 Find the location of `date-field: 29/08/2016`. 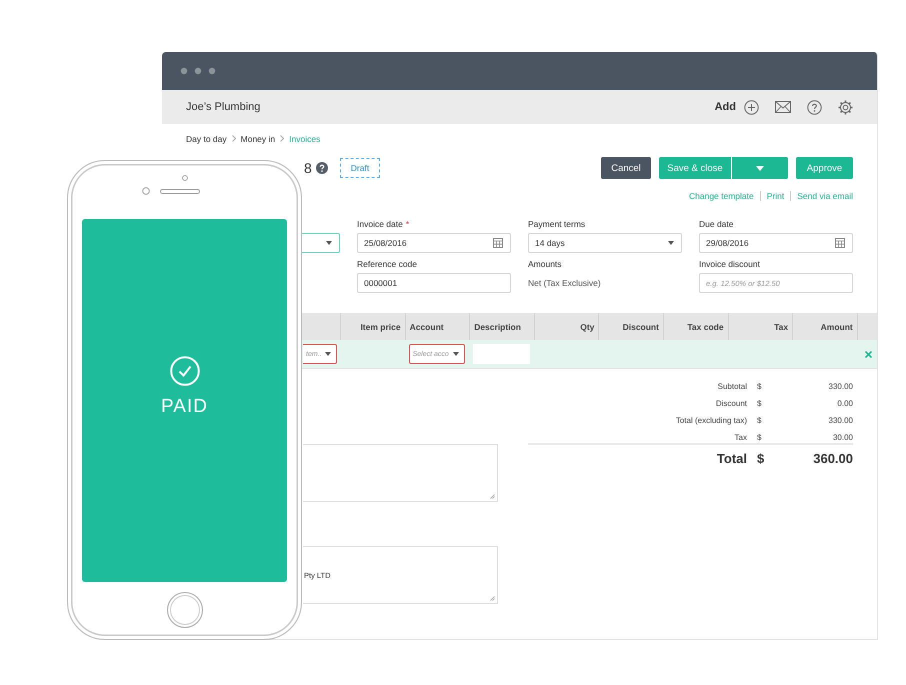

date-field: 29/08/2016 is located at coordinates (776, 243).